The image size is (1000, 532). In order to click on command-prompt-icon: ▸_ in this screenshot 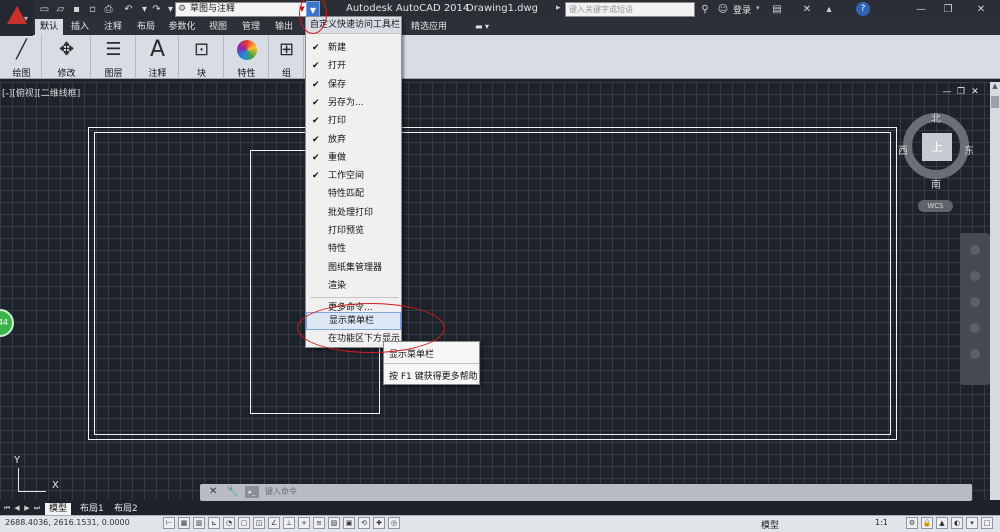, I will do `click(252, 492)`.